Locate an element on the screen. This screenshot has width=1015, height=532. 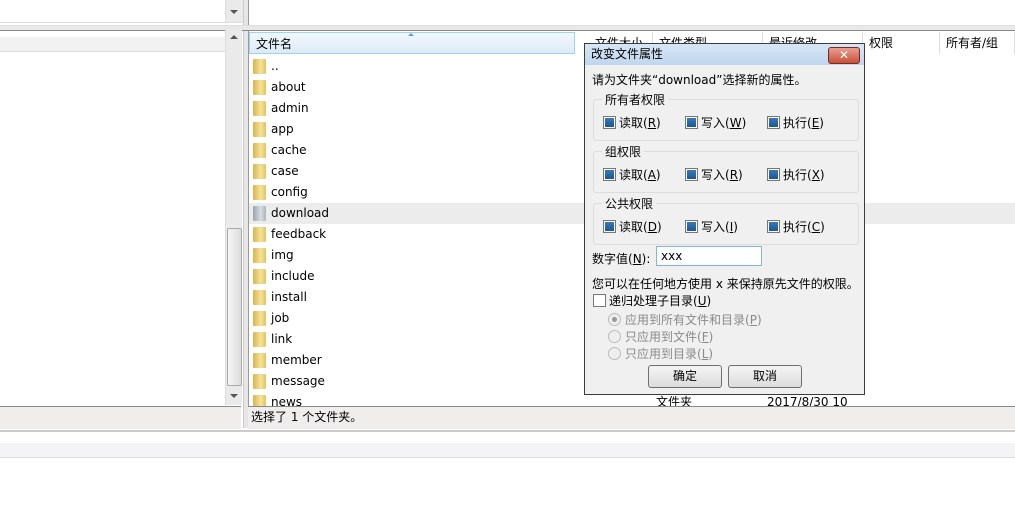
top-left-scrollbar is located at coordinates (234, 11).